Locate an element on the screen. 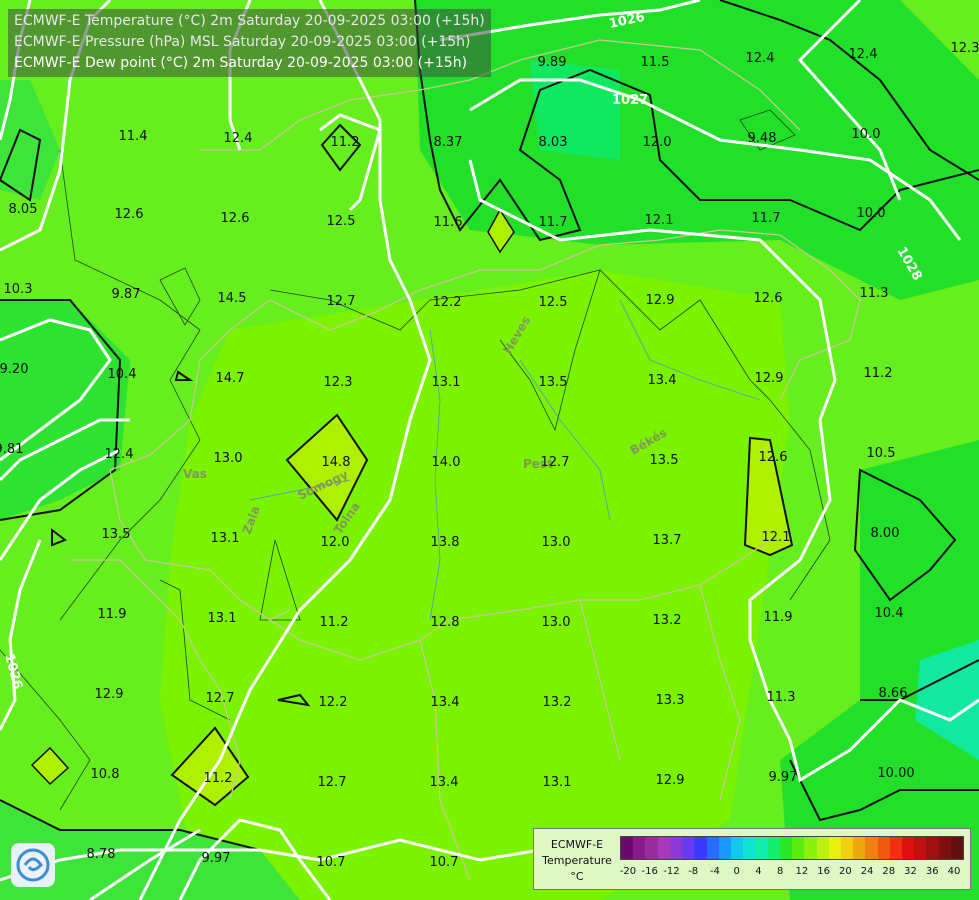 The image size is (979, 900). legend-tick-label: 32 is located at coordinates (910, 871).